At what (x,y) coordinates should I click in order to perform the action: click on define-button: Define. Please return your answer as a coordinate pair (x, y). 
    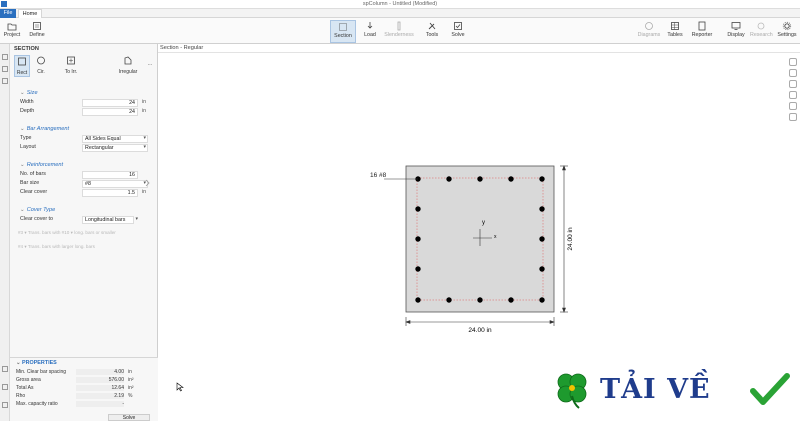
    Looking at the image, I should click on (37, 31).